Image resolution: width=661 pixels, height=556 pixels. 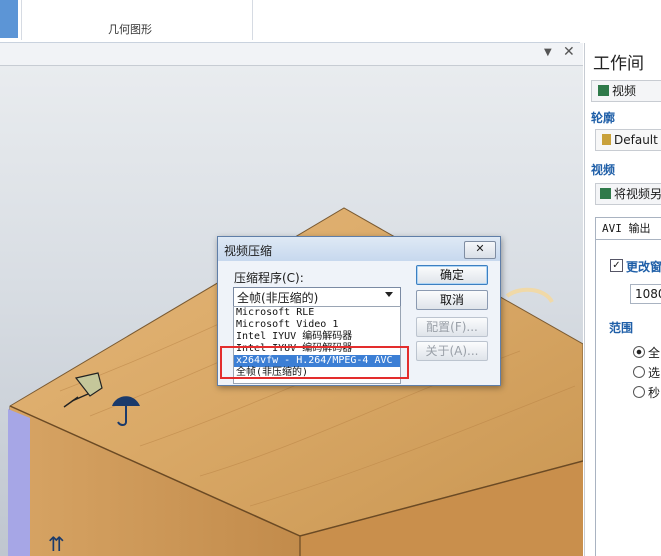 I want to click on close-button: ✕, so click(x=480, y=250).